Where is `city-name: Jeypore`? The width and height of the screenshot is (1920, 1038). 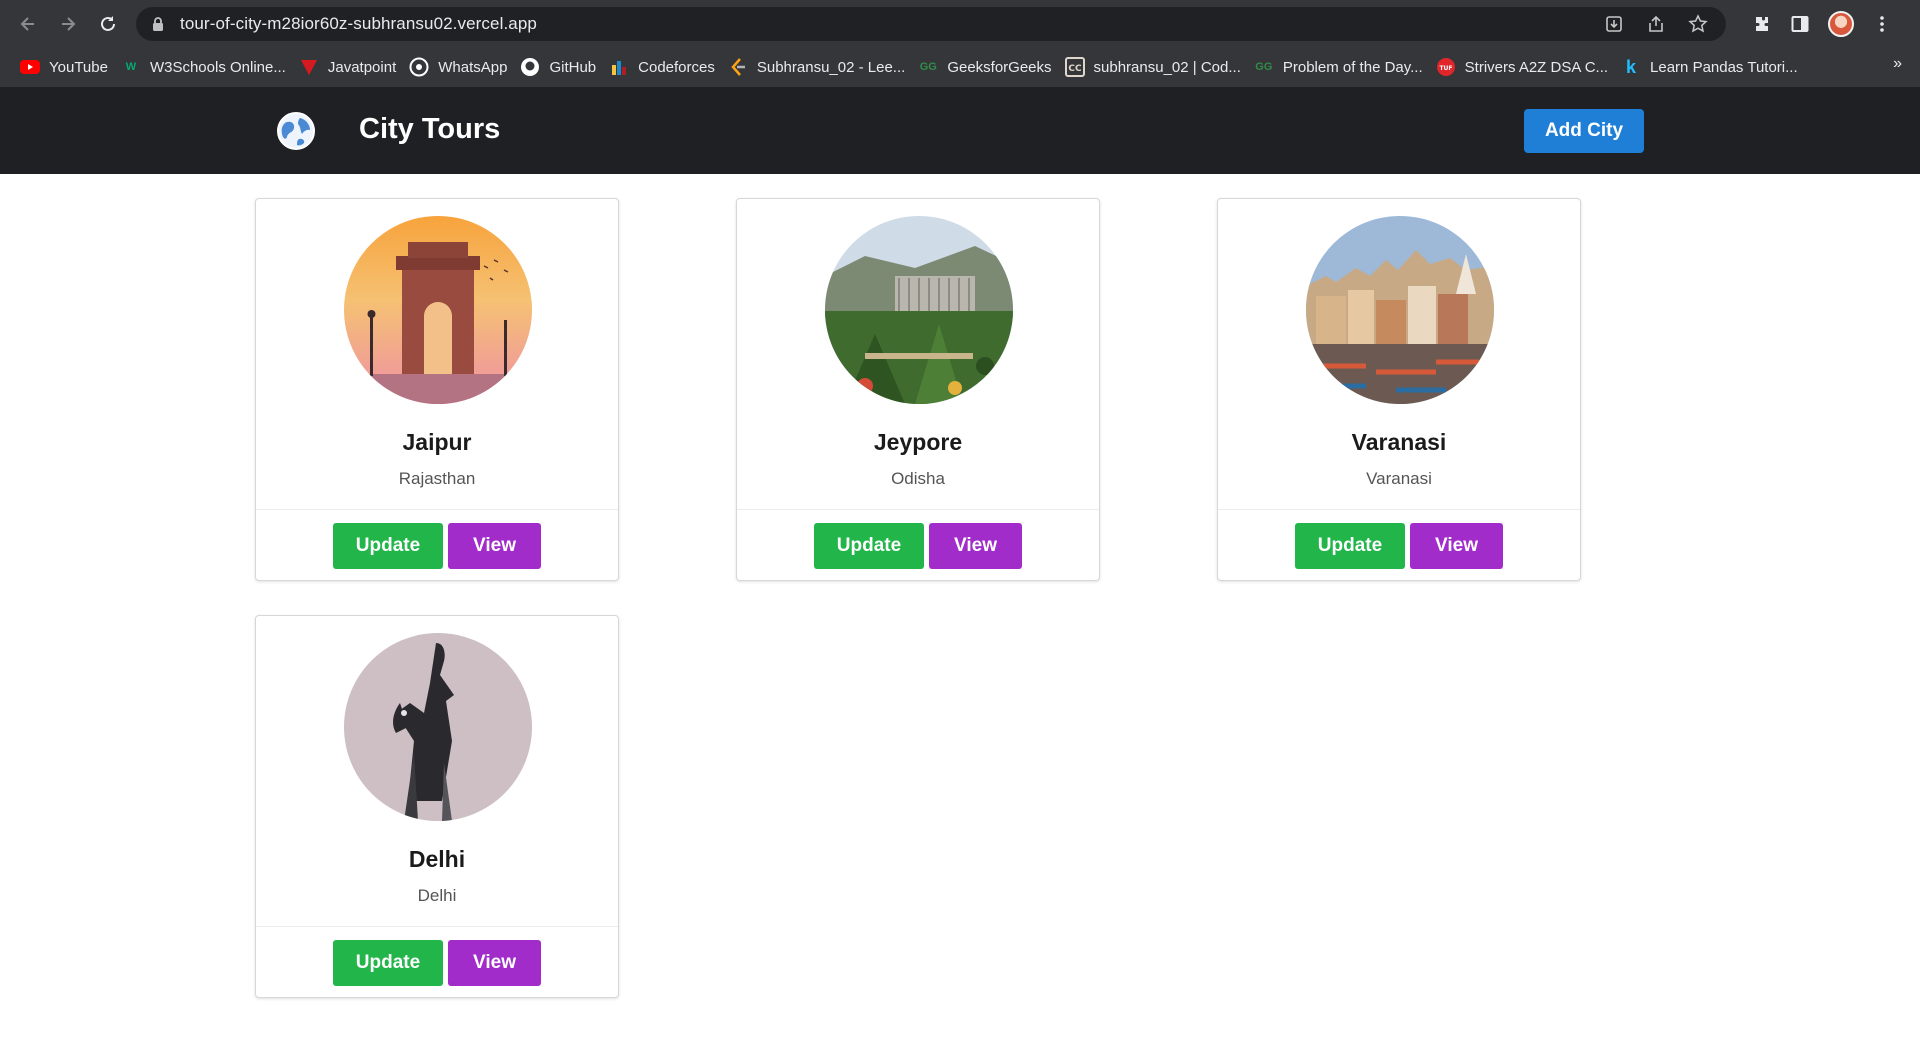 city-name: Jeypore is located at coordinates (918, 442).